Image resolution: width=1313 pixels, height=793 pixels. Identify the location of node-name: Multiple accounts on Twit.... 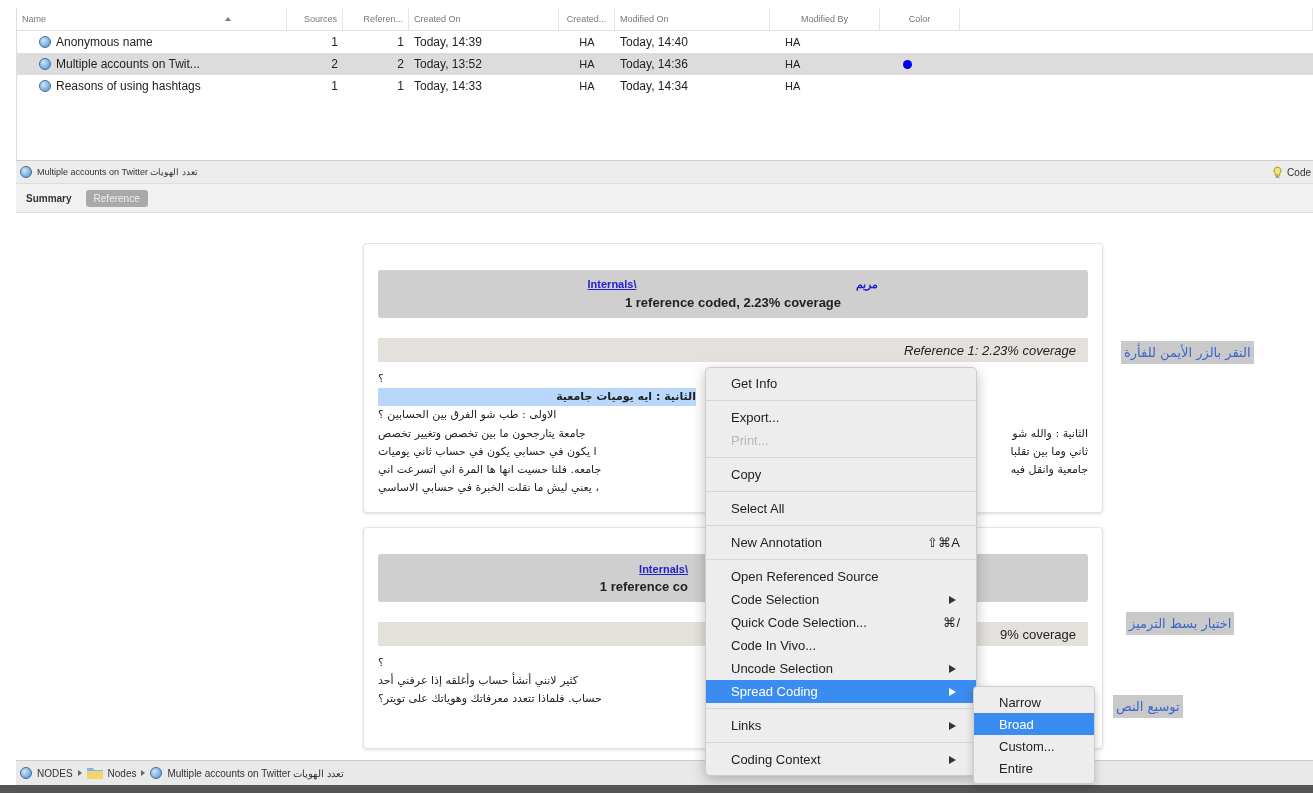
(128, 64).